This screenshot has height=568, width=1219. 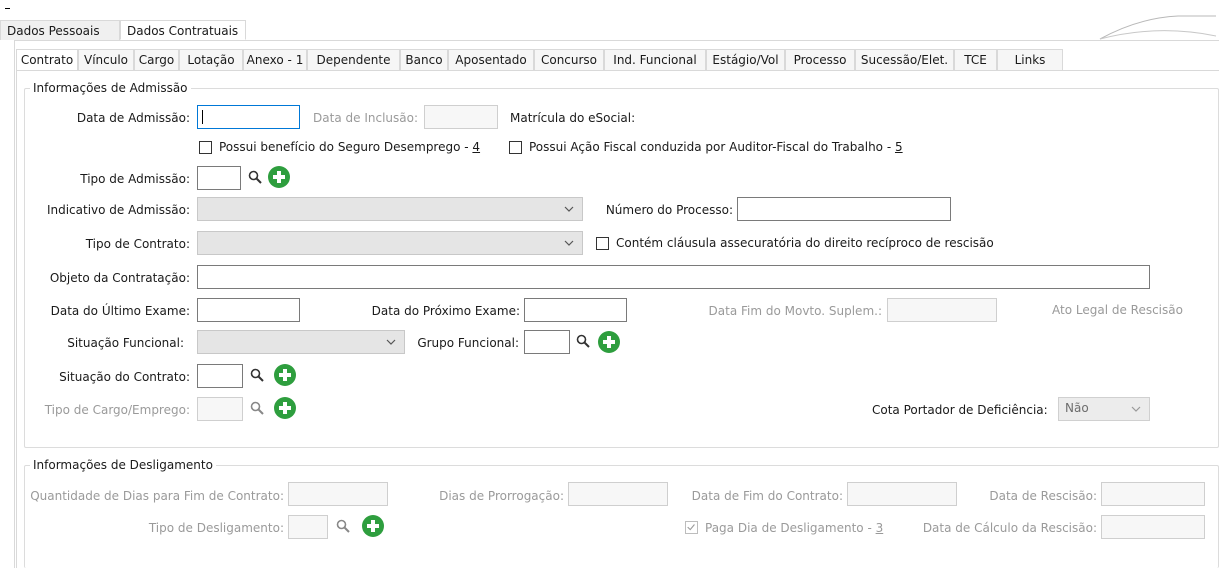 I want to click on tipo-cargo-label: Tipo de Cargo/Emprego:, so click(x=117, y=410).